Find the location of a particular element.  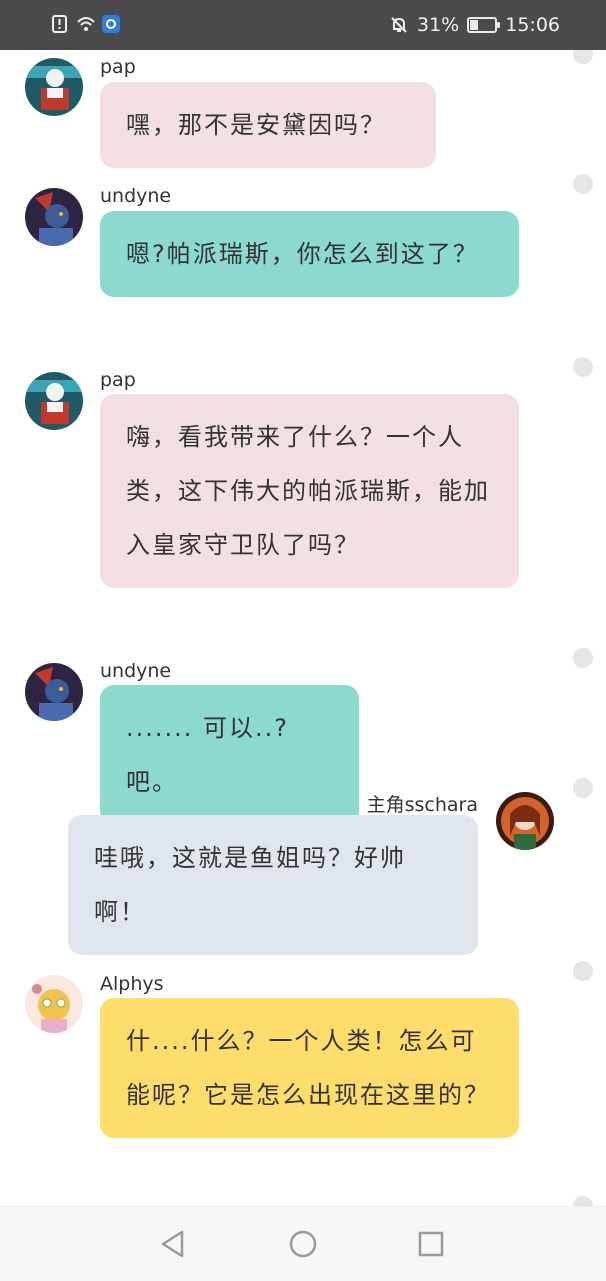

avatar-sschara is located at coordinates (525, 821).